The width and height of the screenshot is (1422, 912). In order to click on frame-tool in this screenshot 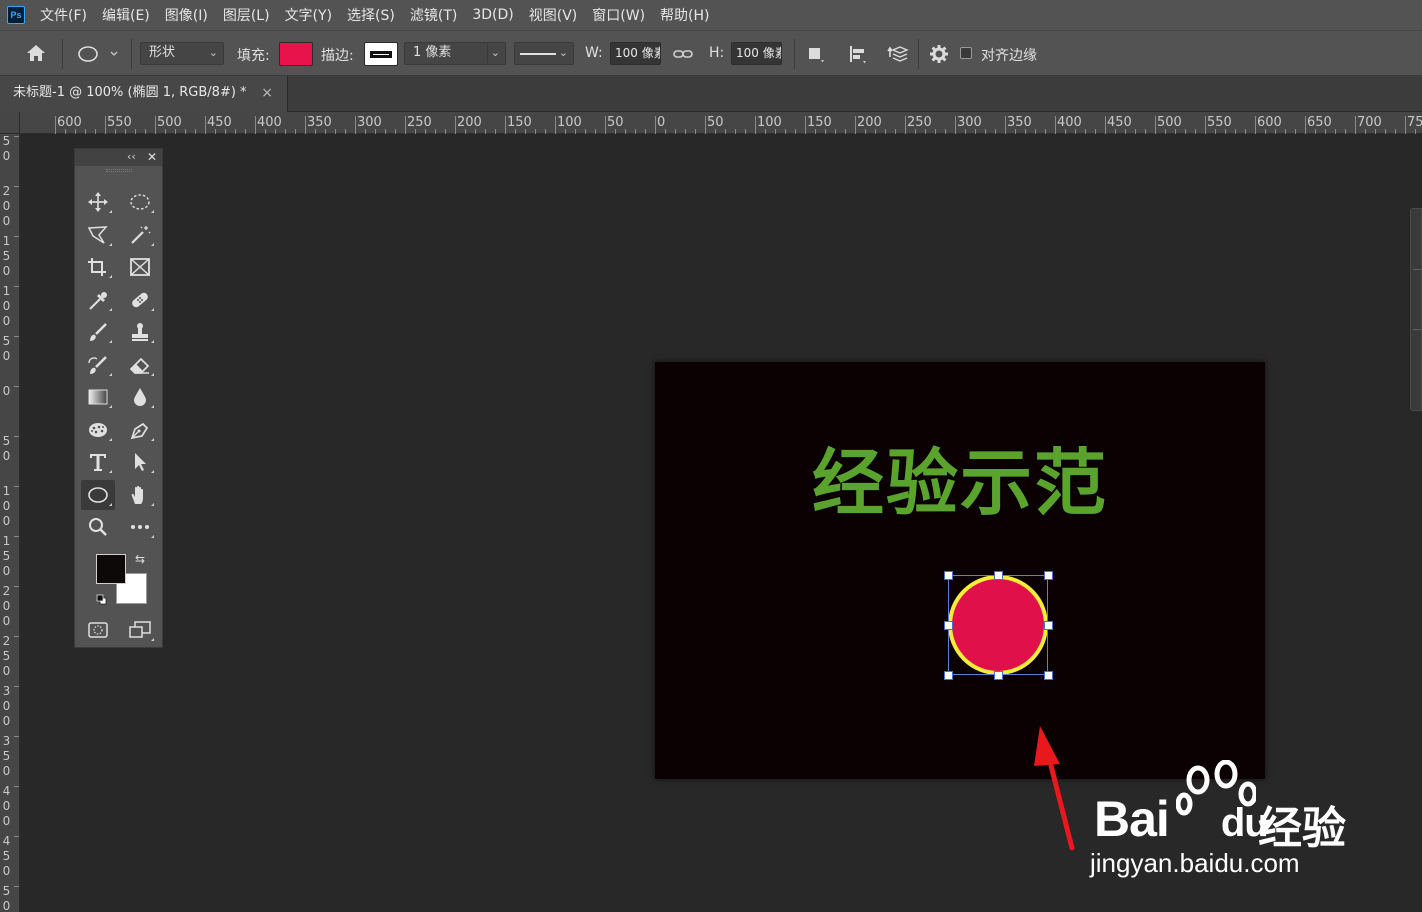, I will do `click(140, 267)`.